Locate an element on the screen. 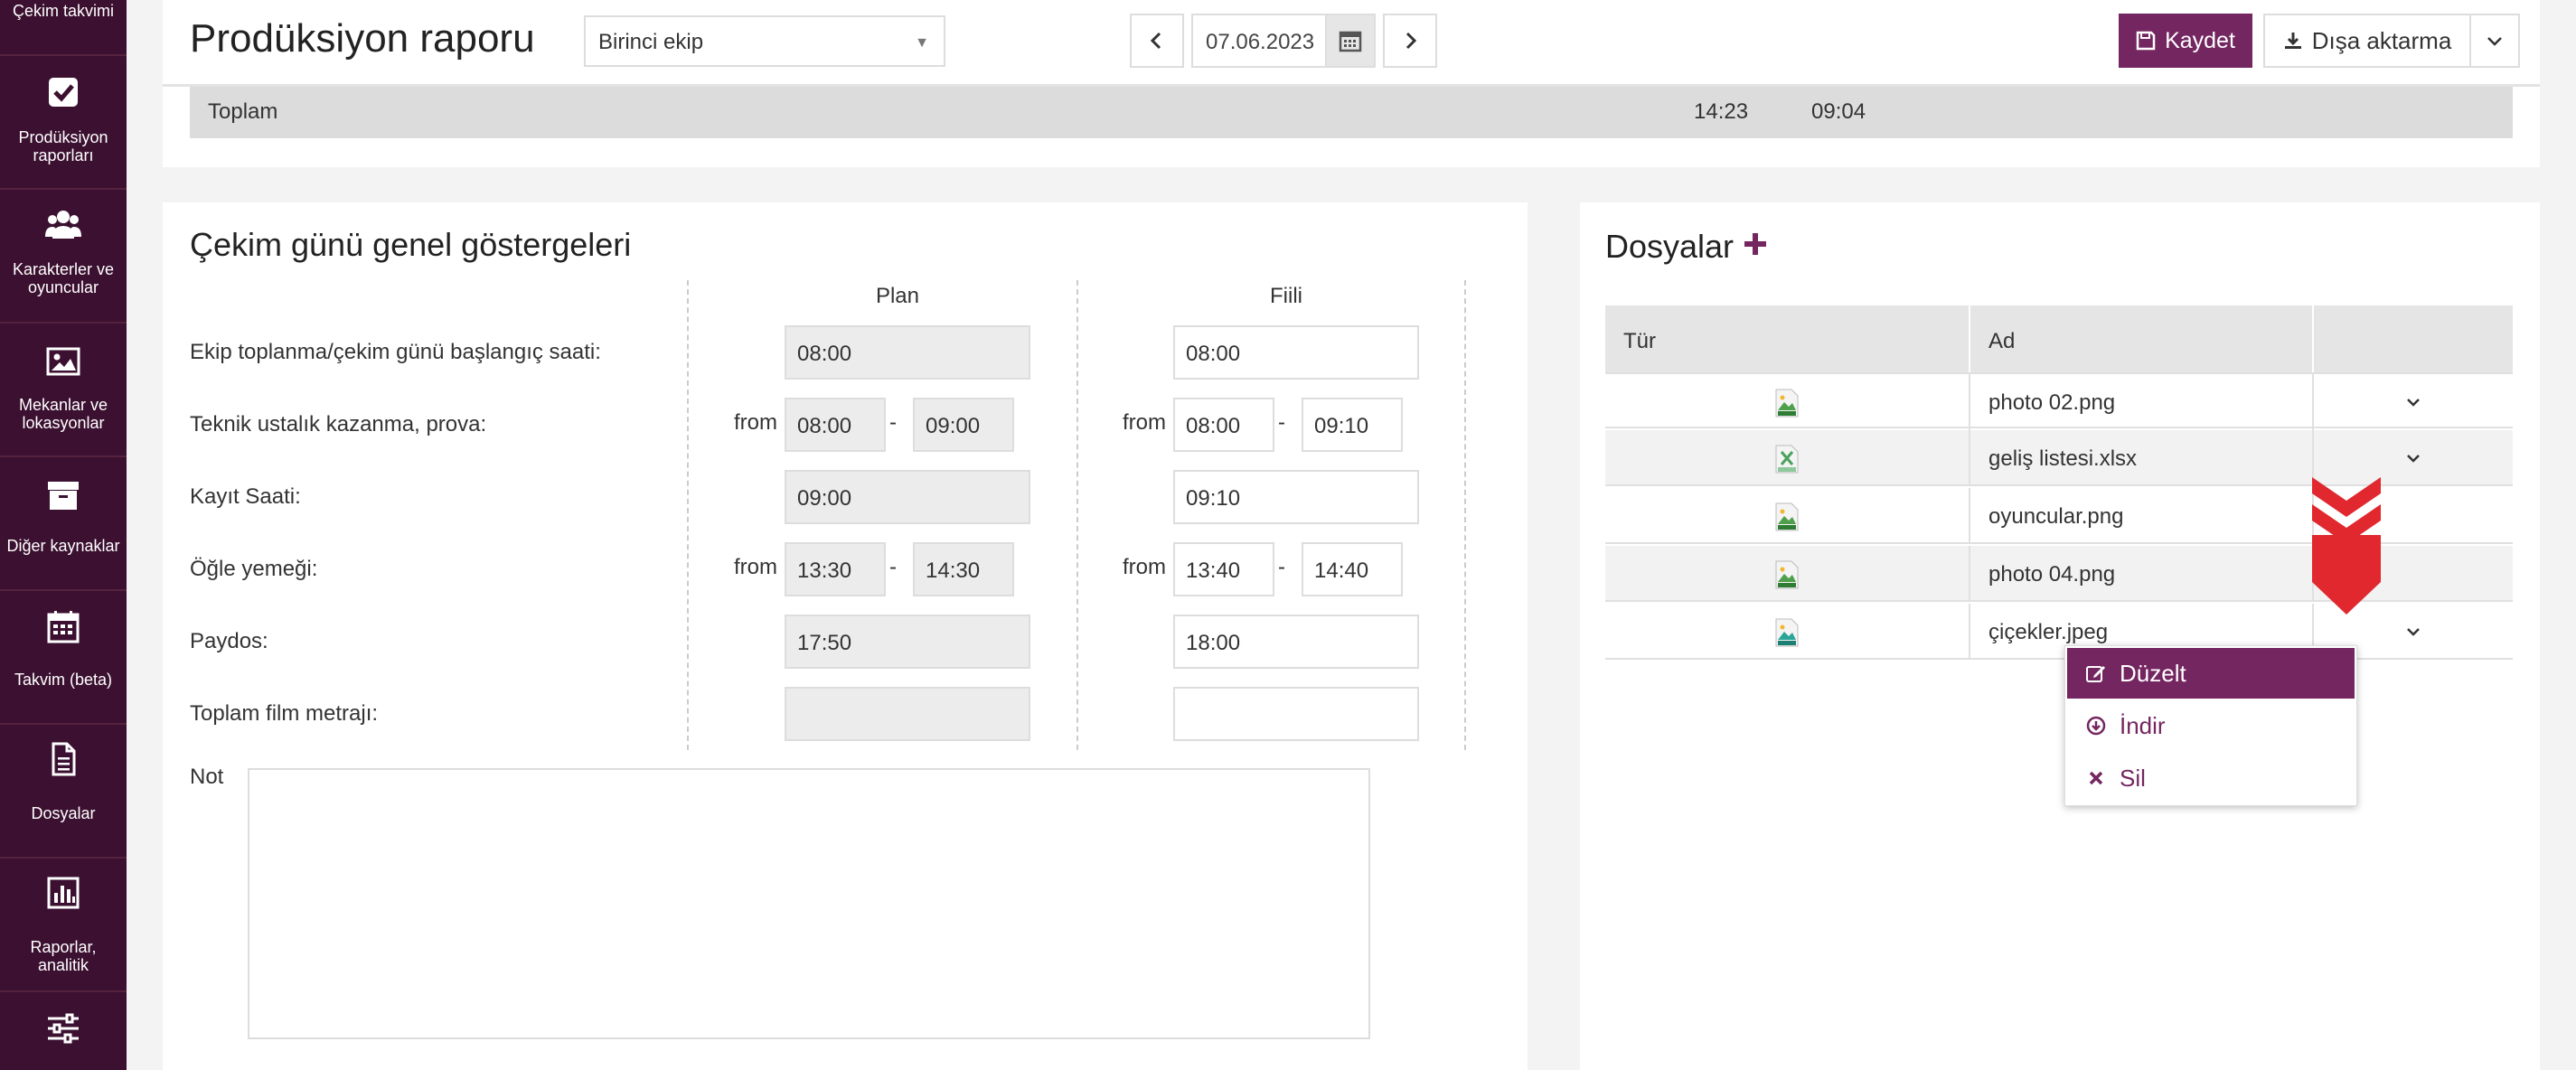  export-options-button is located at coordinates (2494, 41).